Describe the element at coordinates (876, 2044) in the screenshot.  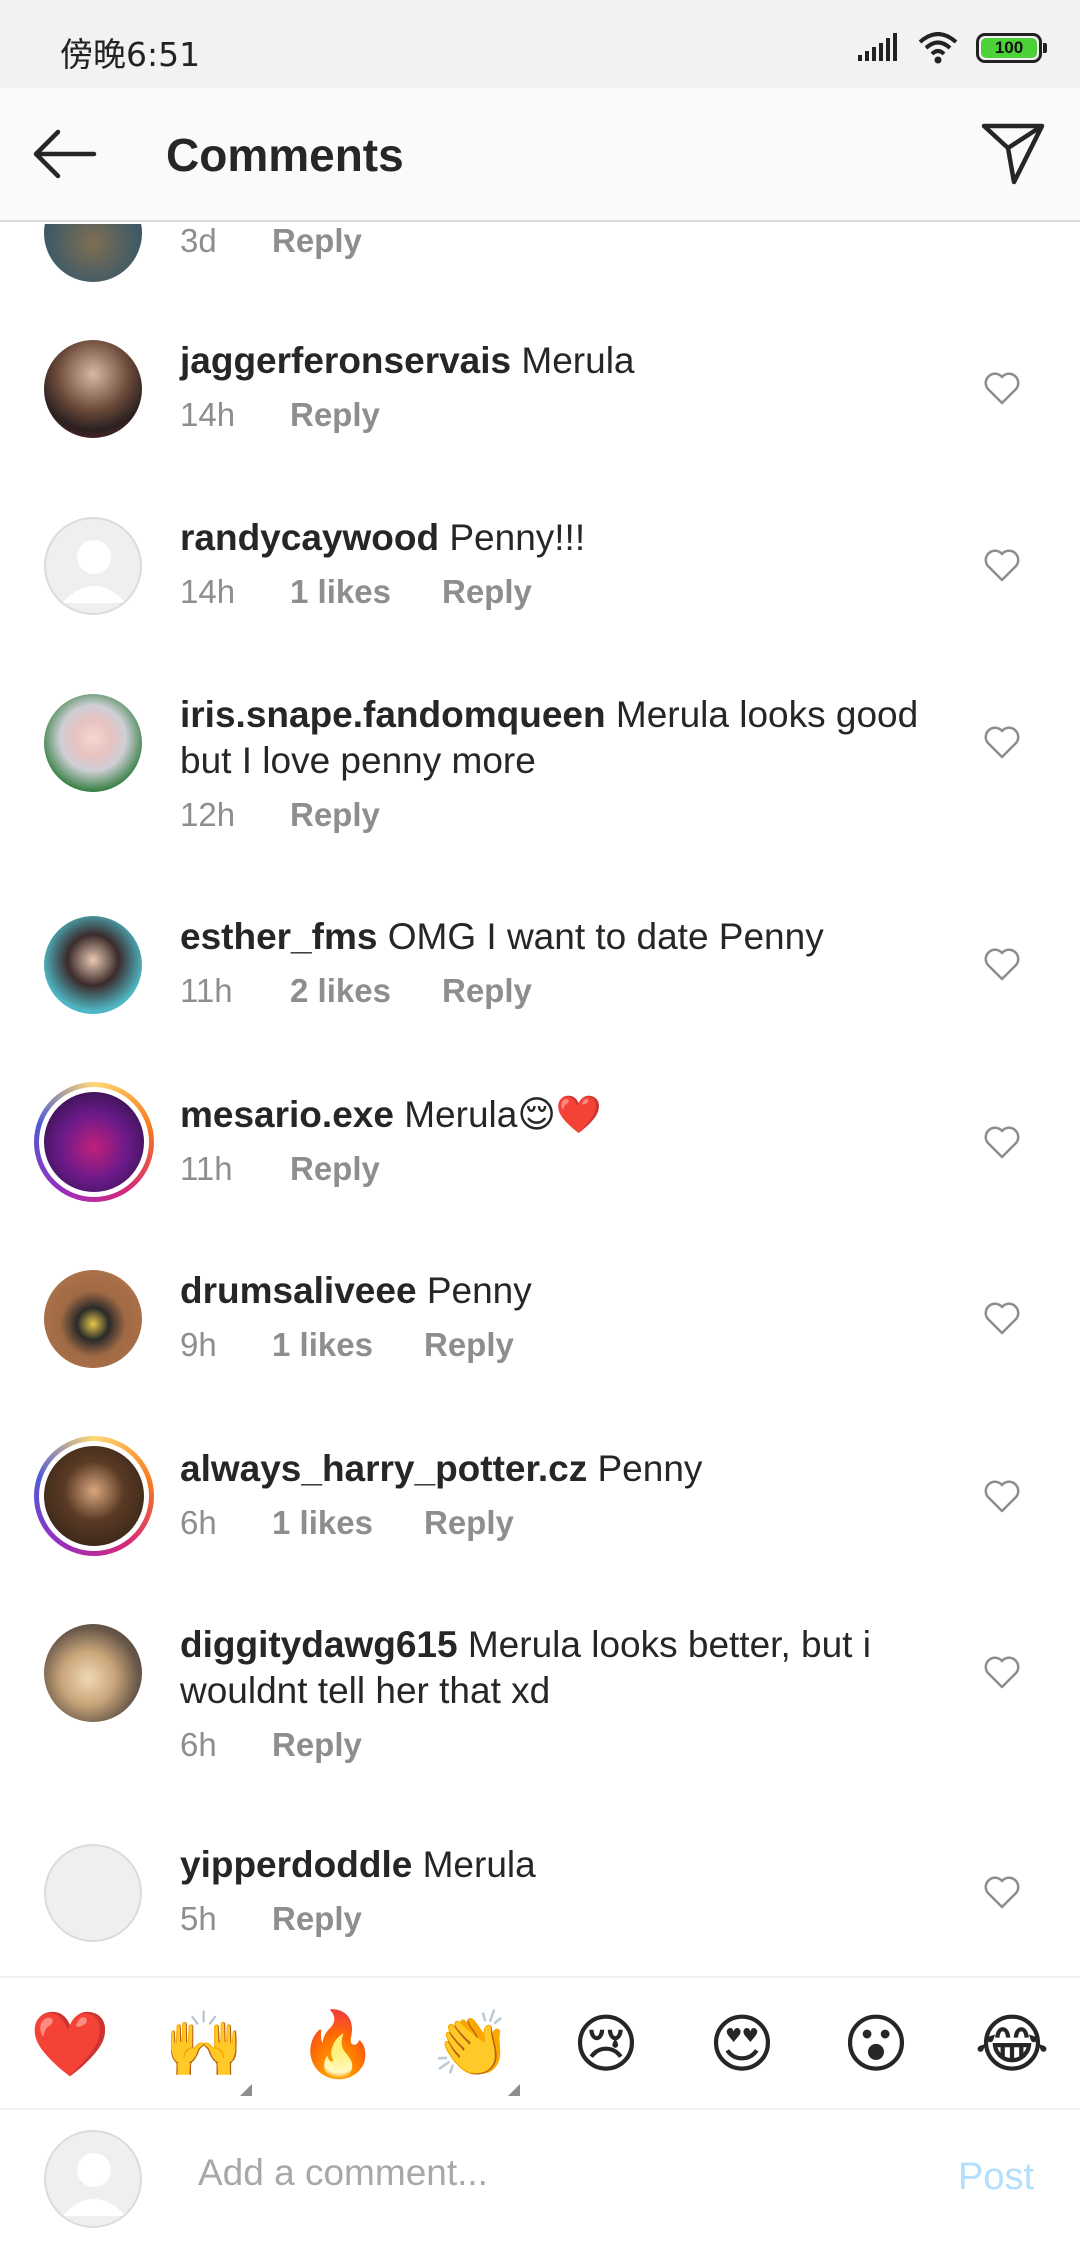
I see `surprised-emoji-button: 😮` at that location.